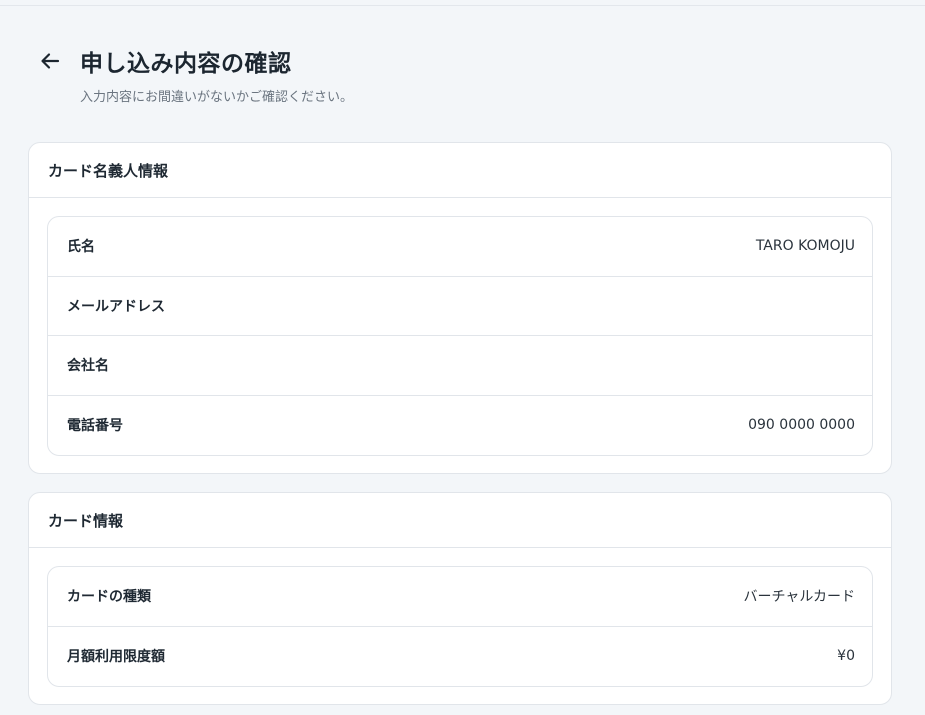  Describe the element at coordinates (116, 657) in the screenshot. I see `field-label-monthly-limit: 月額利用限度額` at that location.